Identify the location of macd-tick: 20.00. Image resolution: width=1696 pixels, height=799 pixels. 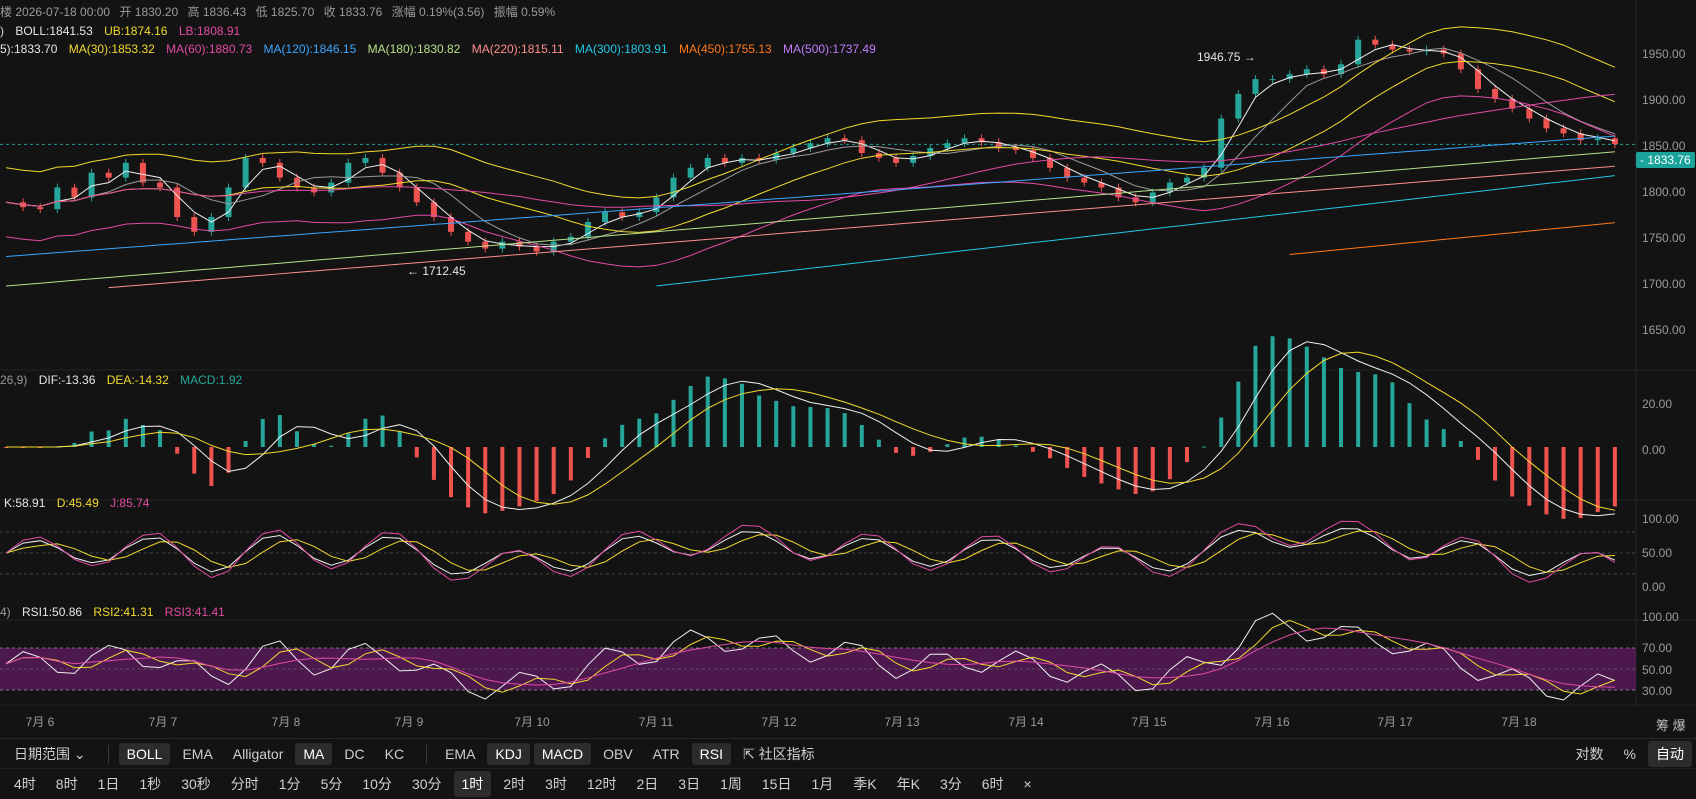
(1657, 404).